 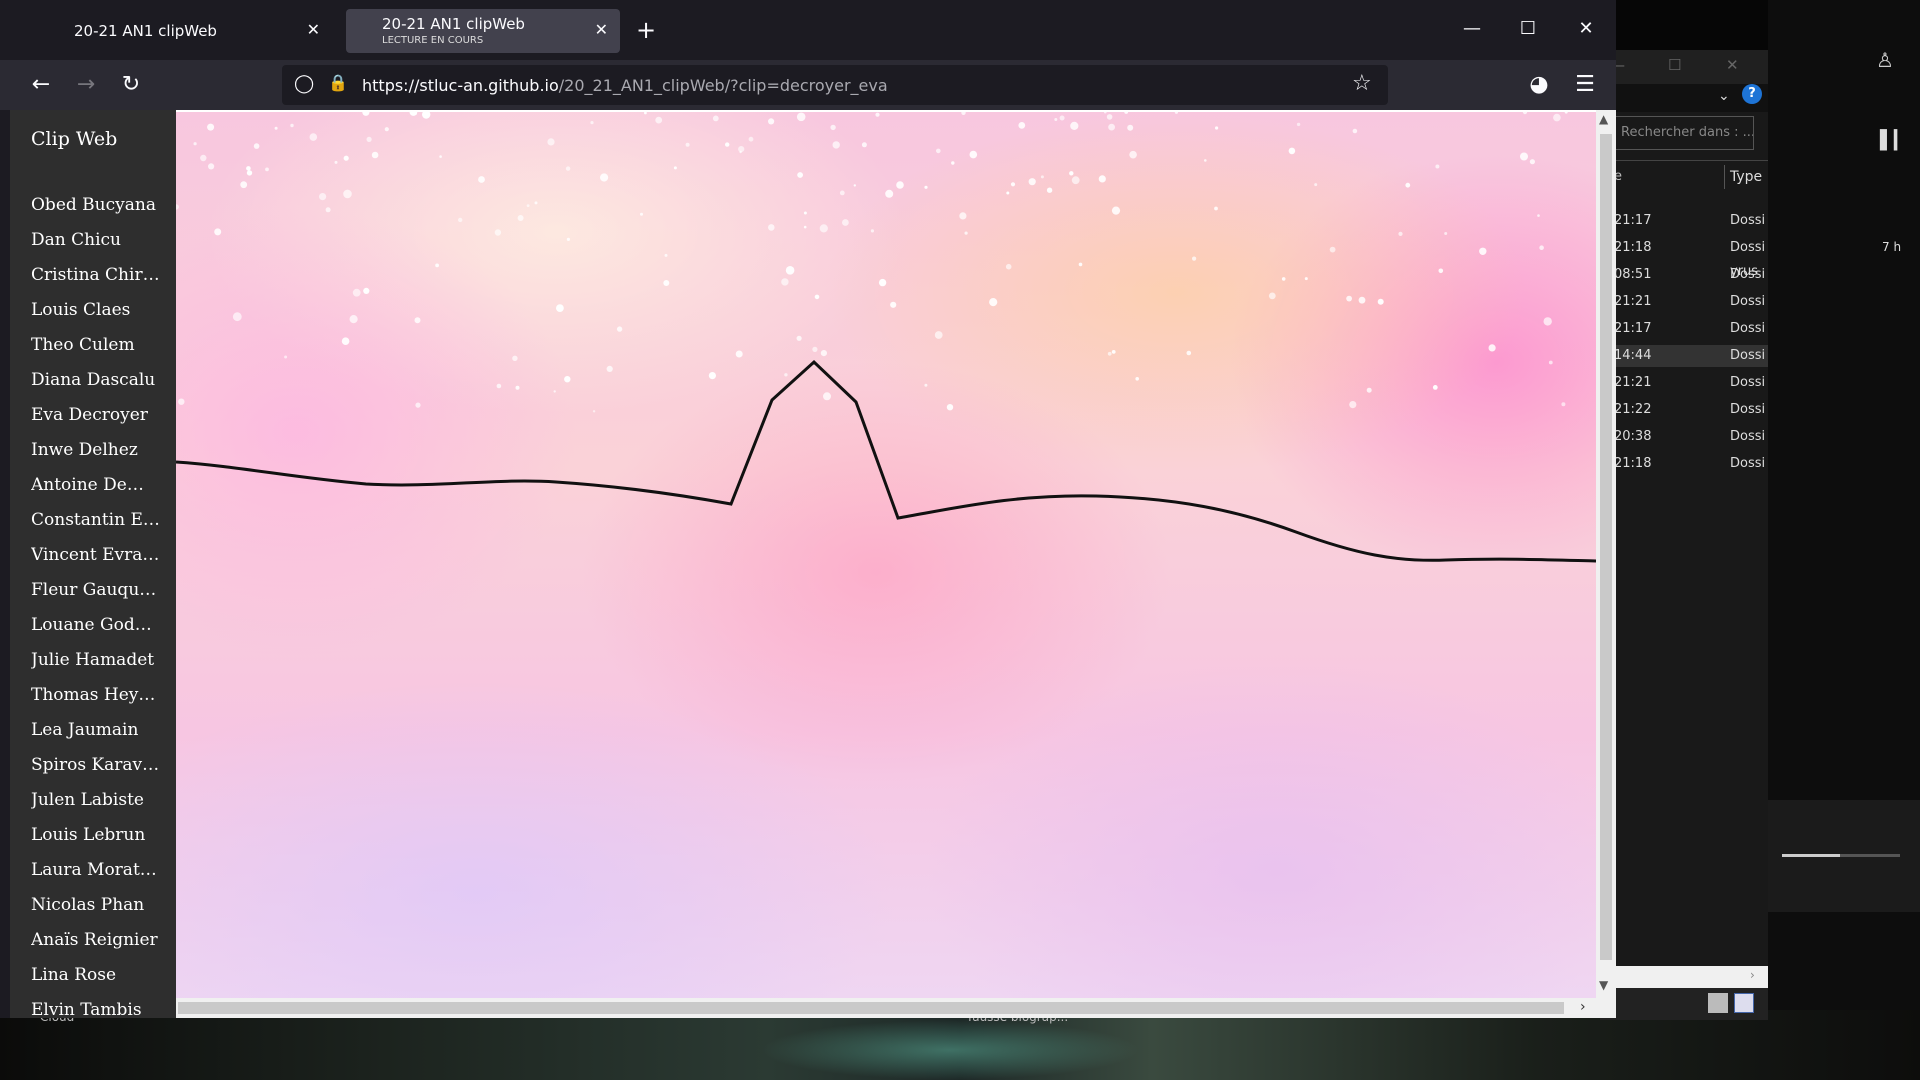 What do you see at coordinates (1362, 83) in the screenshot?
I see `bookmark-star-icon: ☆` at bounding box center [1362, 83].